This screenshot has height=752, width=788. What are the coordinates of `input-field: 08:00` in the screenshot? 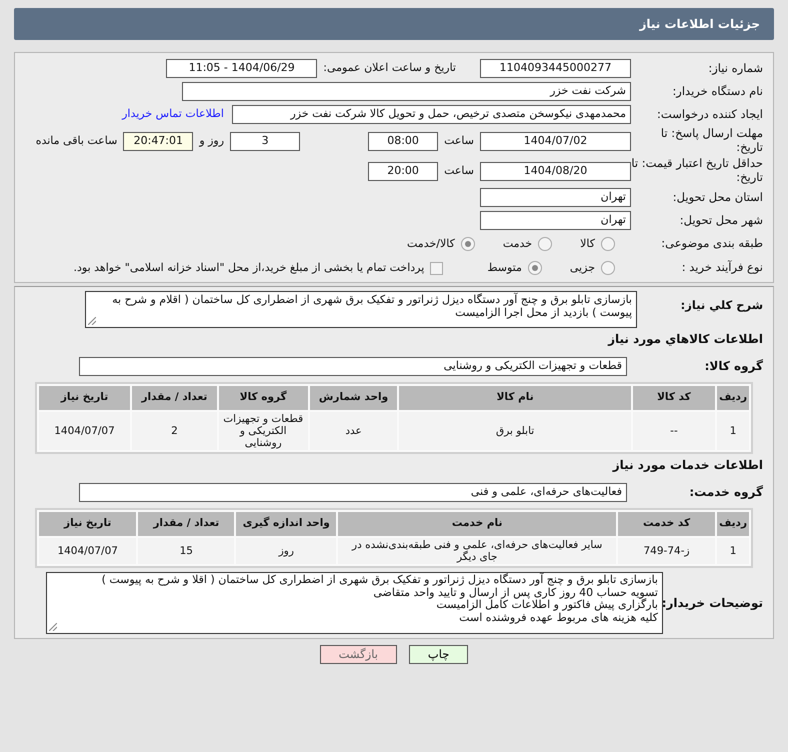 It's located at (403, 141).